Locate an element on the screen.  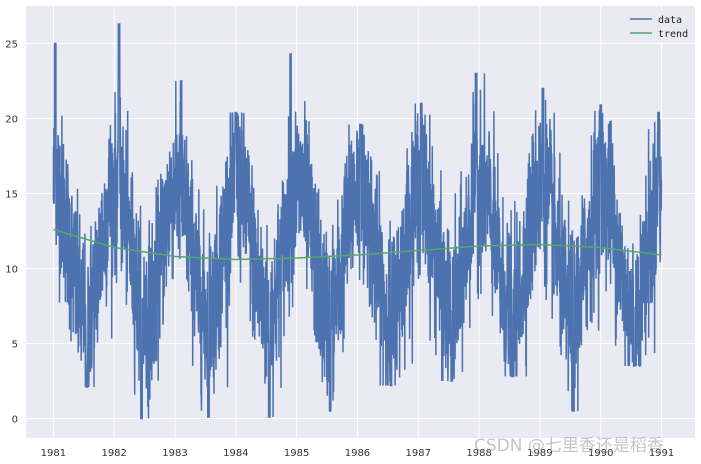
y-tick-label: 20 is located at coordinates (11, 120).